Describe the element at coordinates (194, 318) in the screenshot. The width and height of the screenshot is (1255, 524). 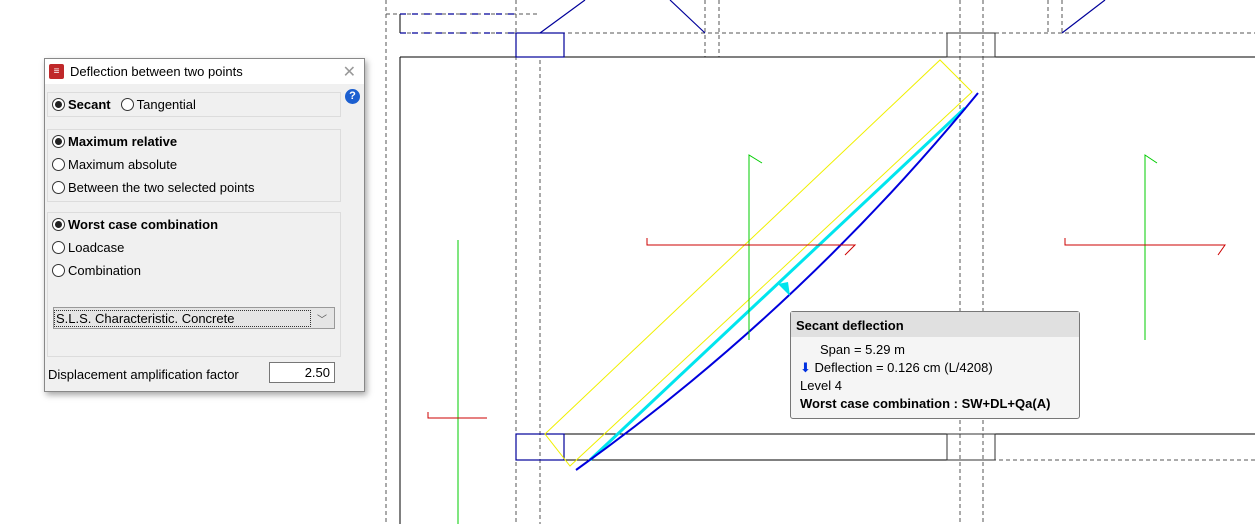
I see `combination-select: S.L.S. Characteristic. Concrete ﹀` at that location.